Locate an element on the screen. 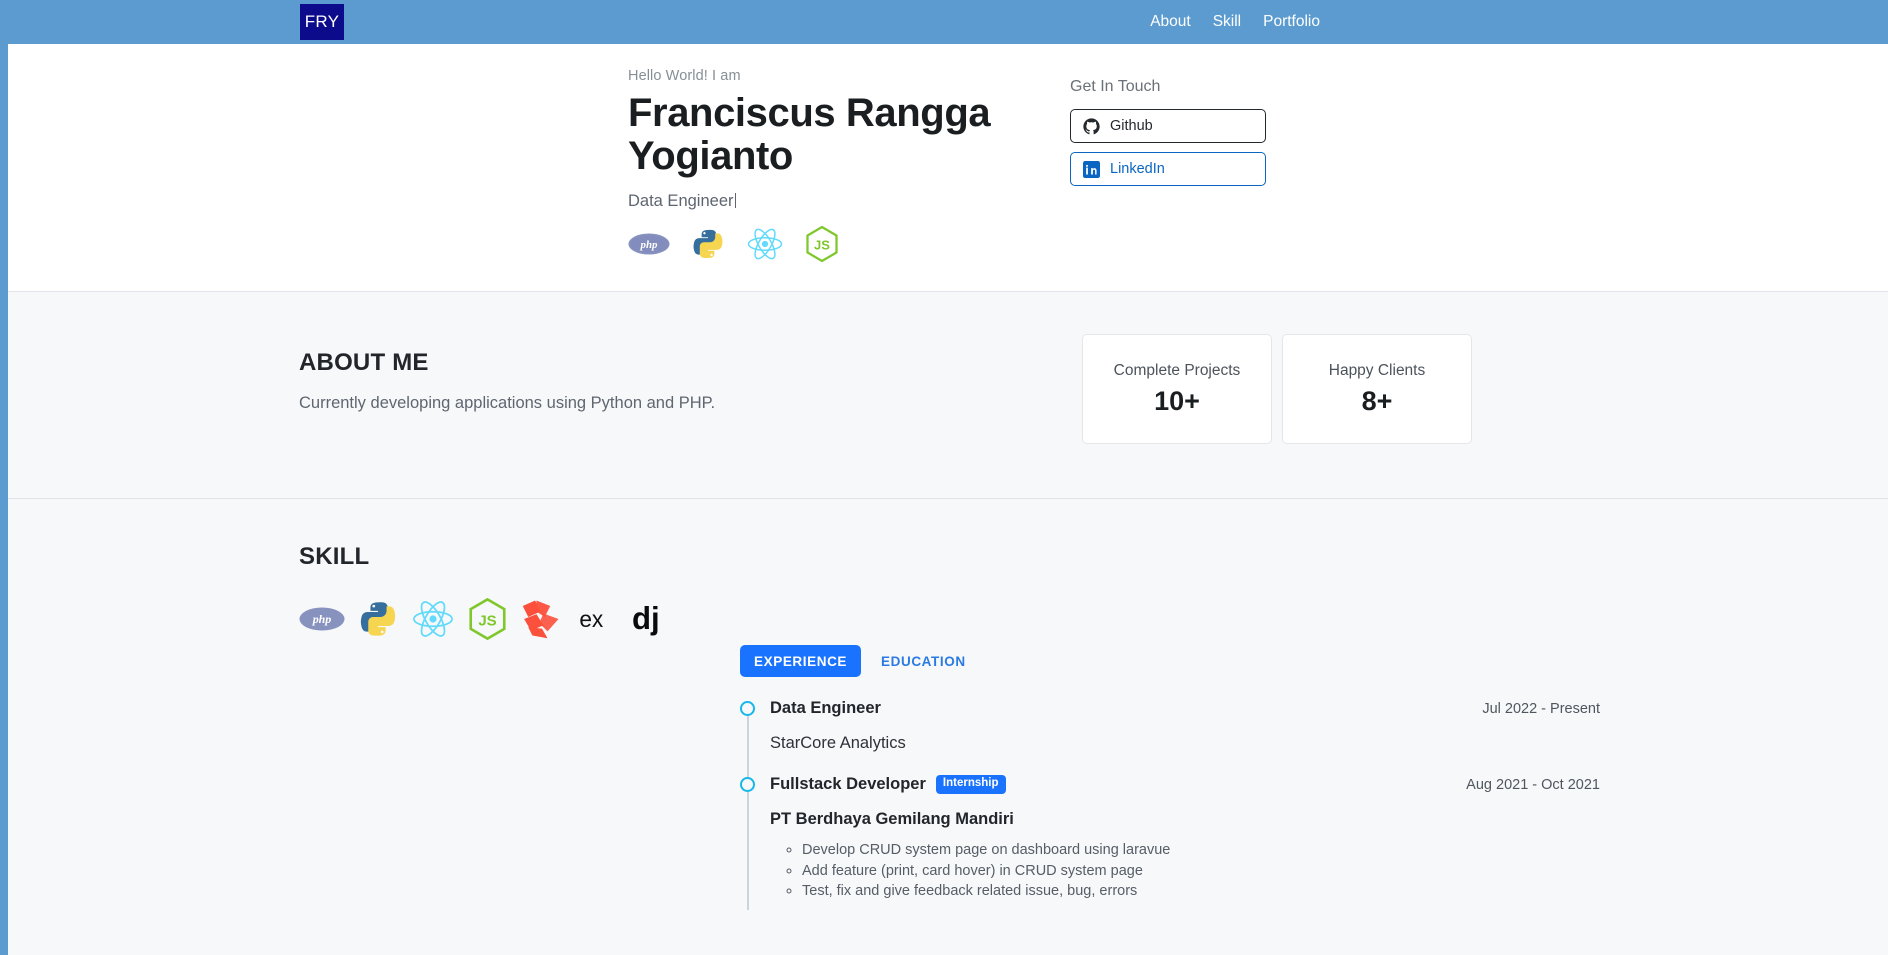 The width and height of the screenshot is (1888, 955). contact-title: Get In Touch is located at coordinates (1115, 86).